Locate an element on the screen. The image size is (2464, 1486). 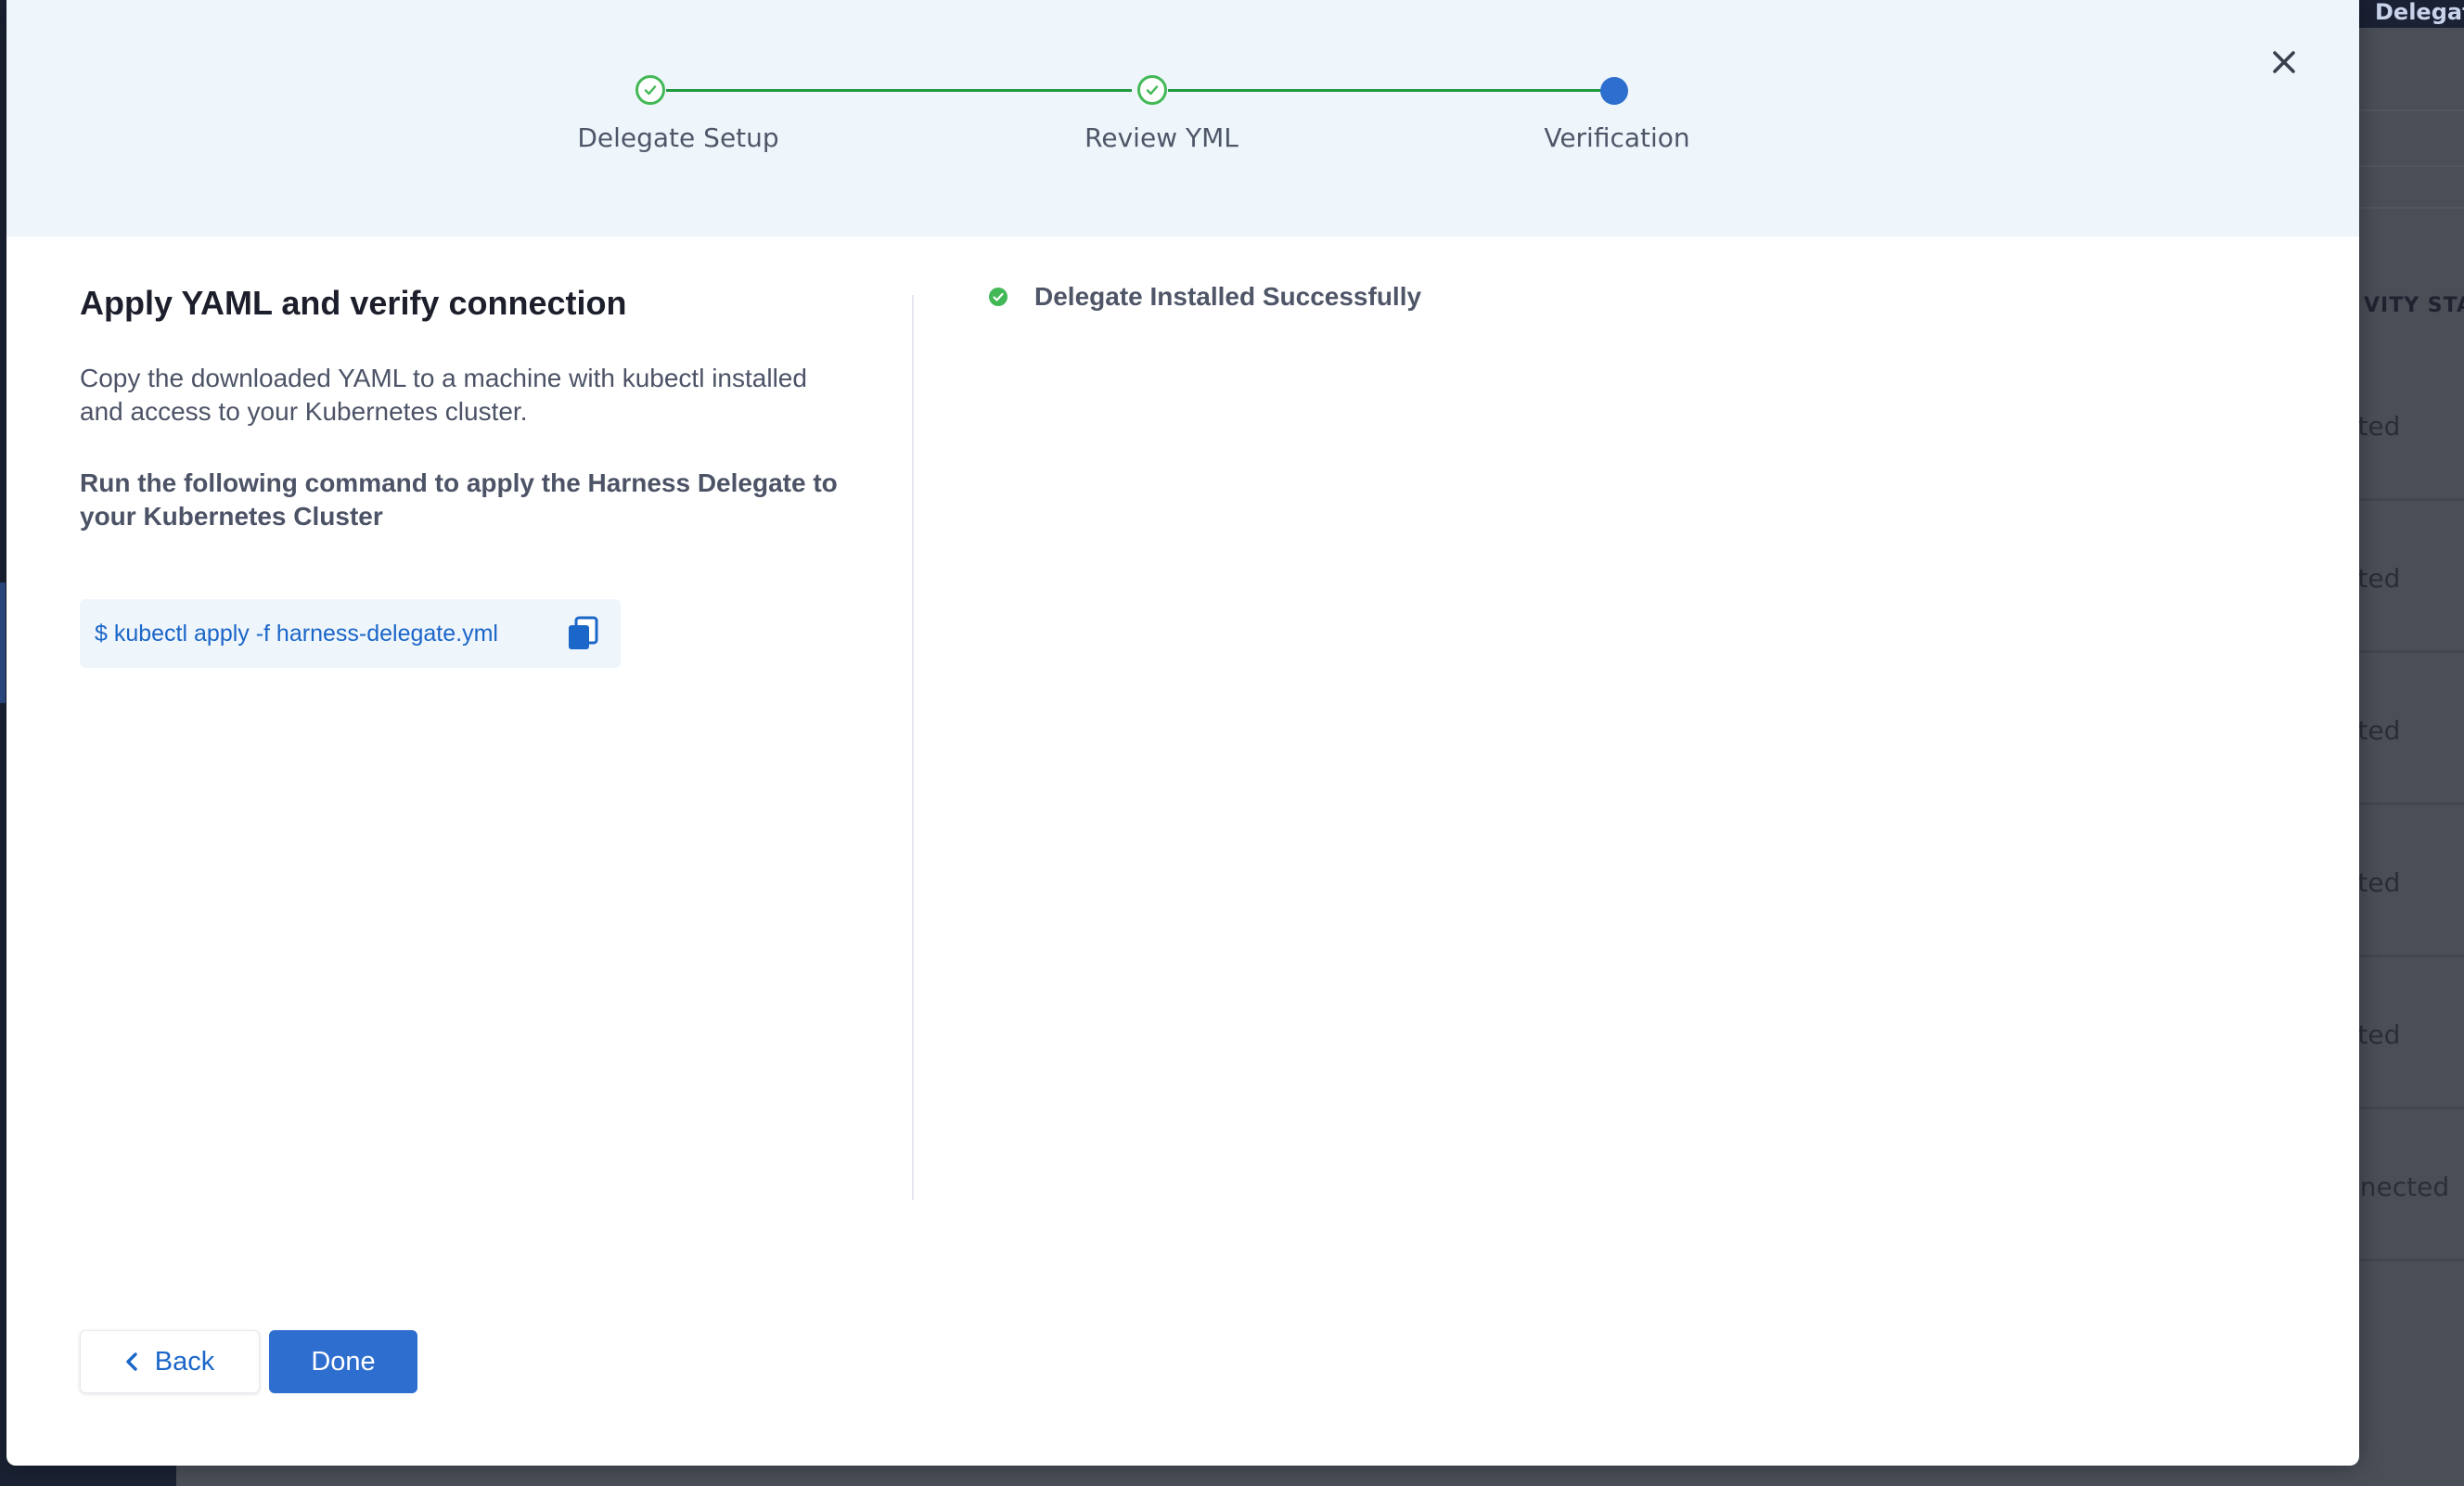
close-button is located at coordinates (2284, 62).